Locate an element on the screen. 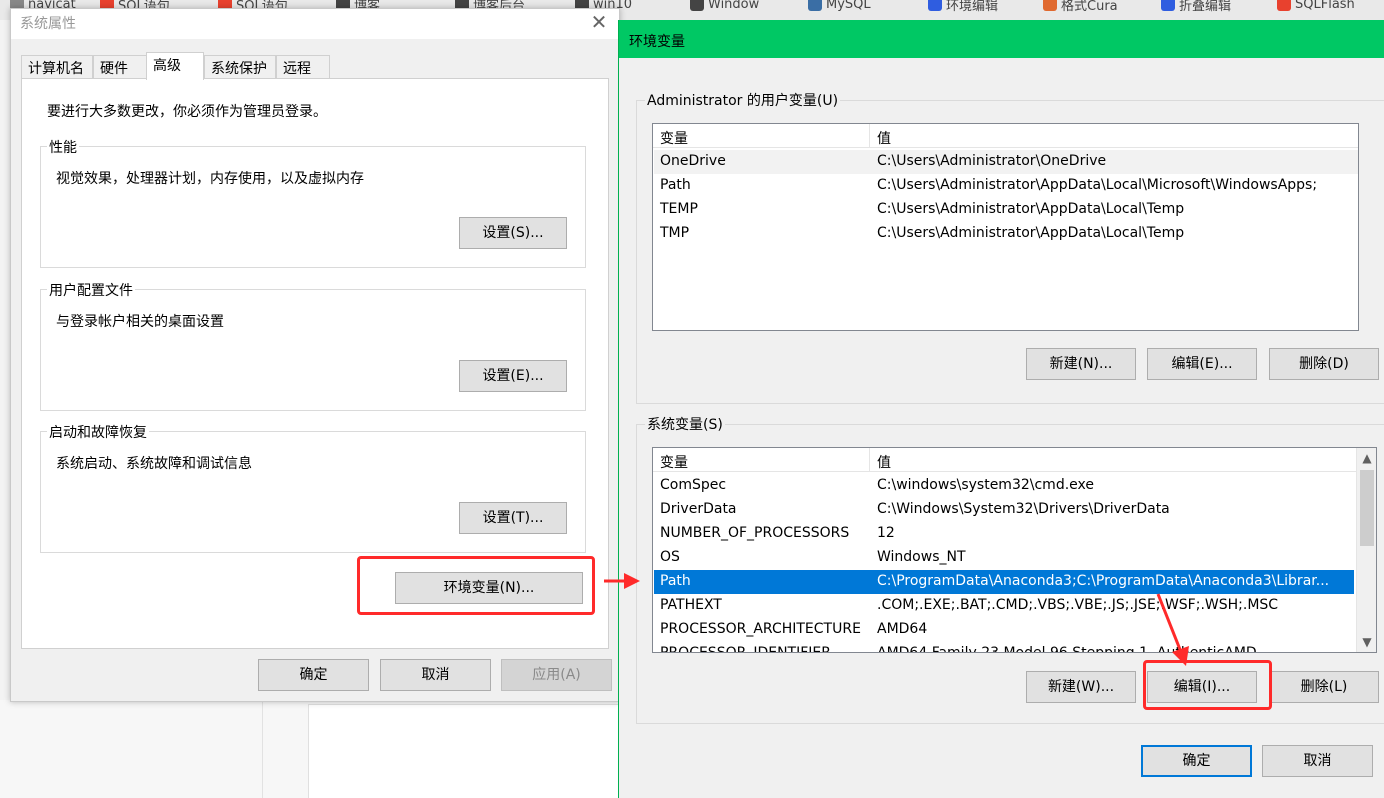 The image size is (1384, 798). environment-variables-titlebar: 环境变量 is located at coordinates (1001, 39).